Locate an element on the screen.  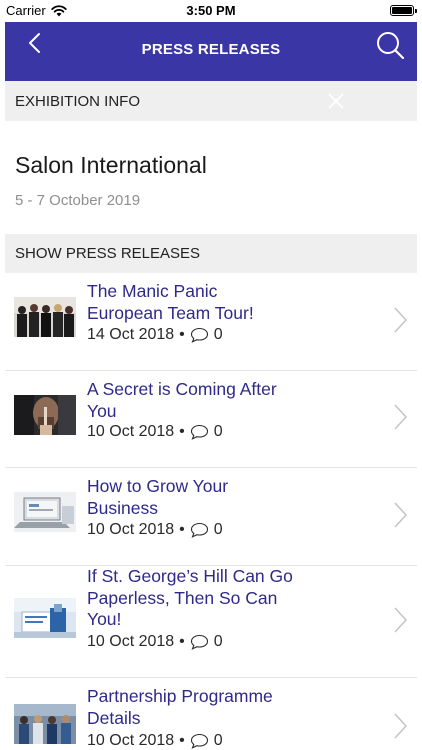
exhibition-info-label: EXHIBITION INFO is located at coordinates (78, 101).